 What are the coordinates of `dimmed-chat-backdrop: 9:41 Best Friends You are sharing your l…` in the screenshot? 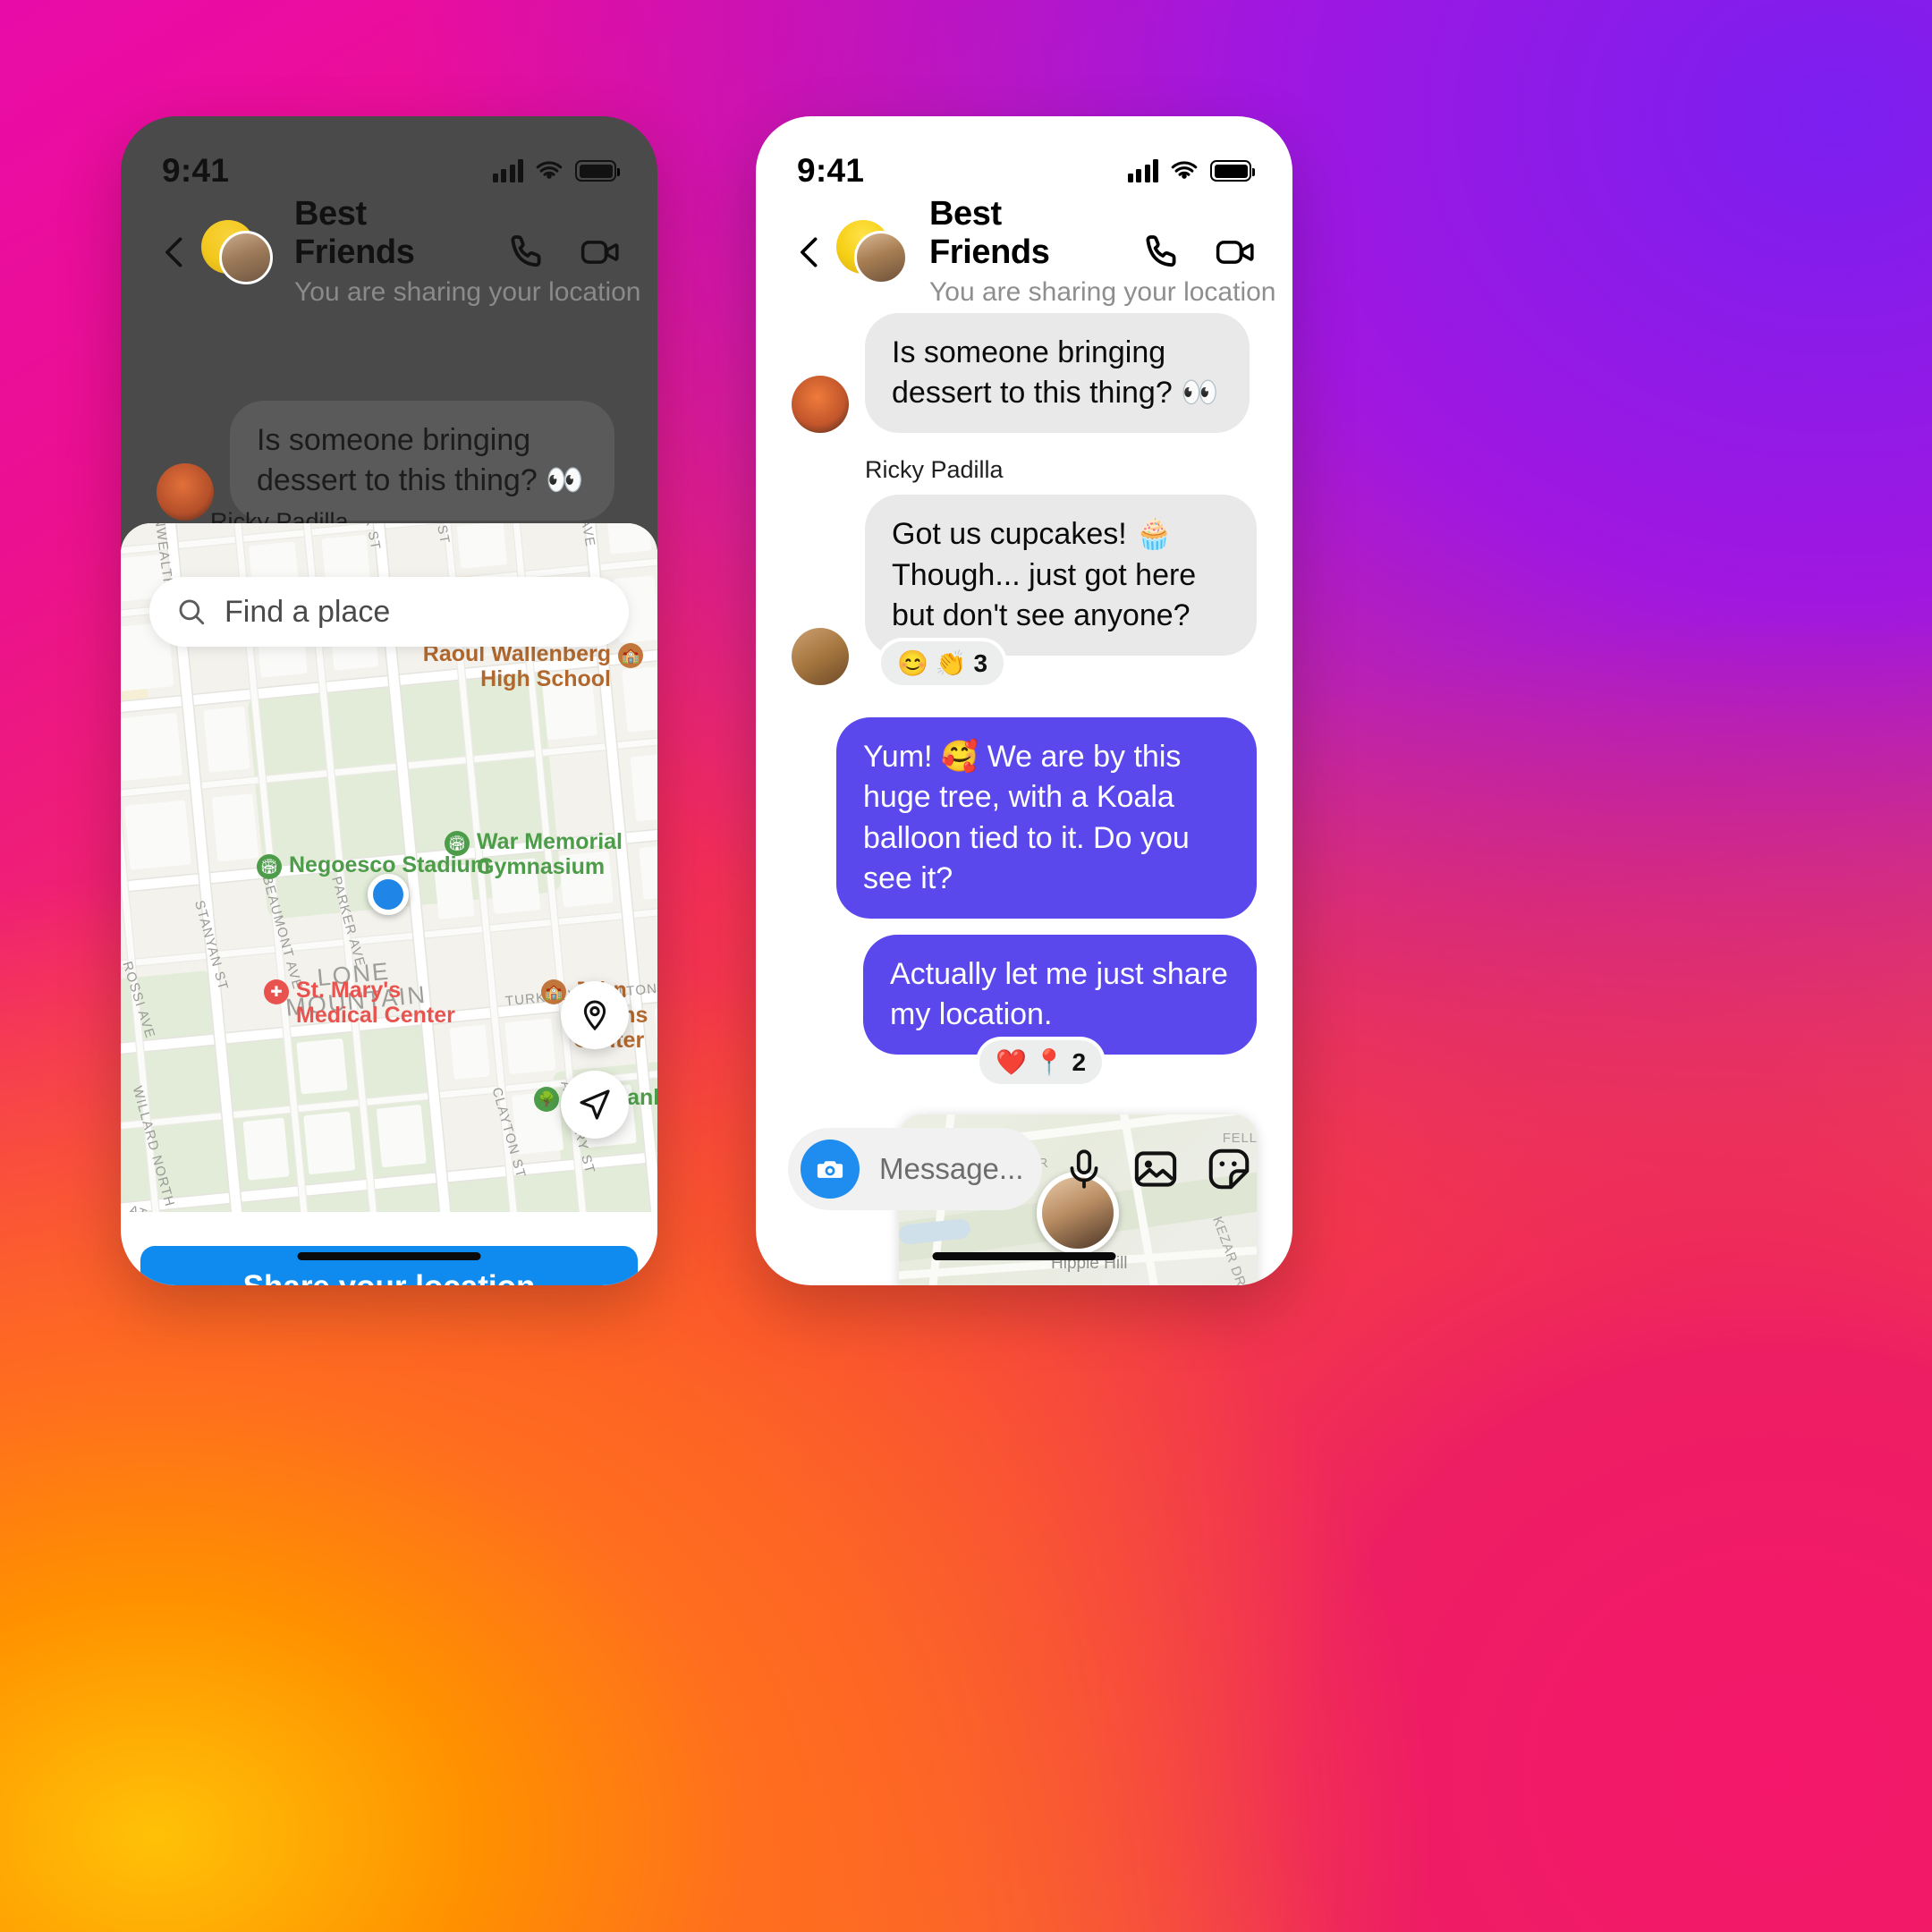 It's located at (389, 326).